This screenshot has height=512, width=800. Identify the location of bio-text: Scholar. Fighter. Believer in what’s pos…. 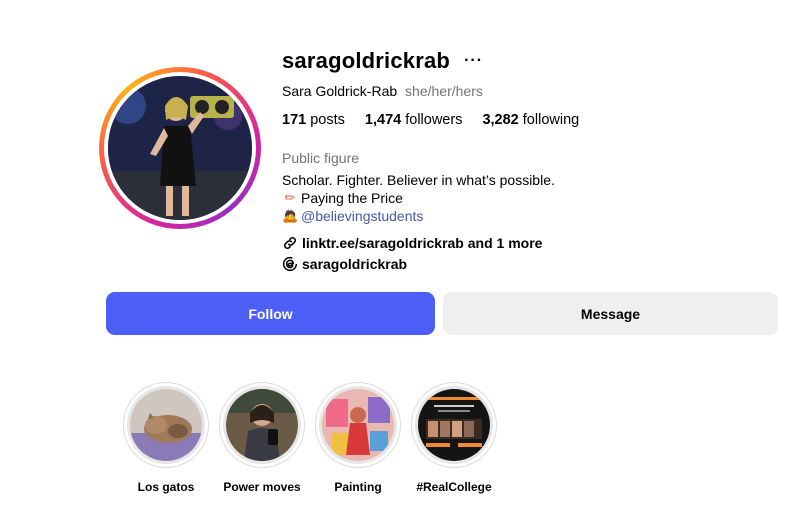
(418, 180).